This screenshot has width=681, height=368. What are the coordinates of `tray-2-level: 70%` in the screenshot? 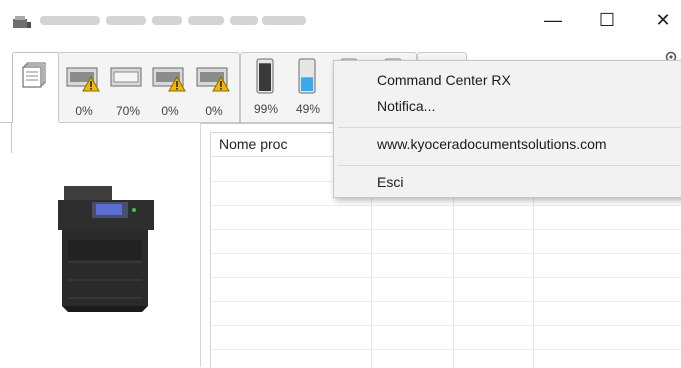 It's located at (128, 111).